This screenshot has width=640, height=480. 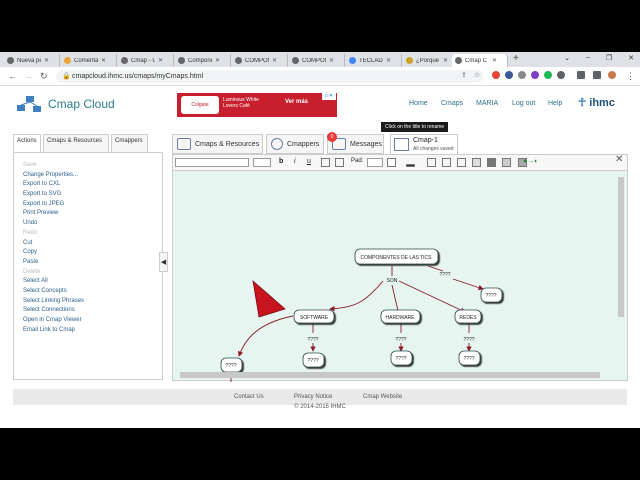 What do you see at coordinates (76, 143) in the screenshot?
I see `tab-cmaps-resources: Cmaps & Resources` at bounding box center [76, 143].